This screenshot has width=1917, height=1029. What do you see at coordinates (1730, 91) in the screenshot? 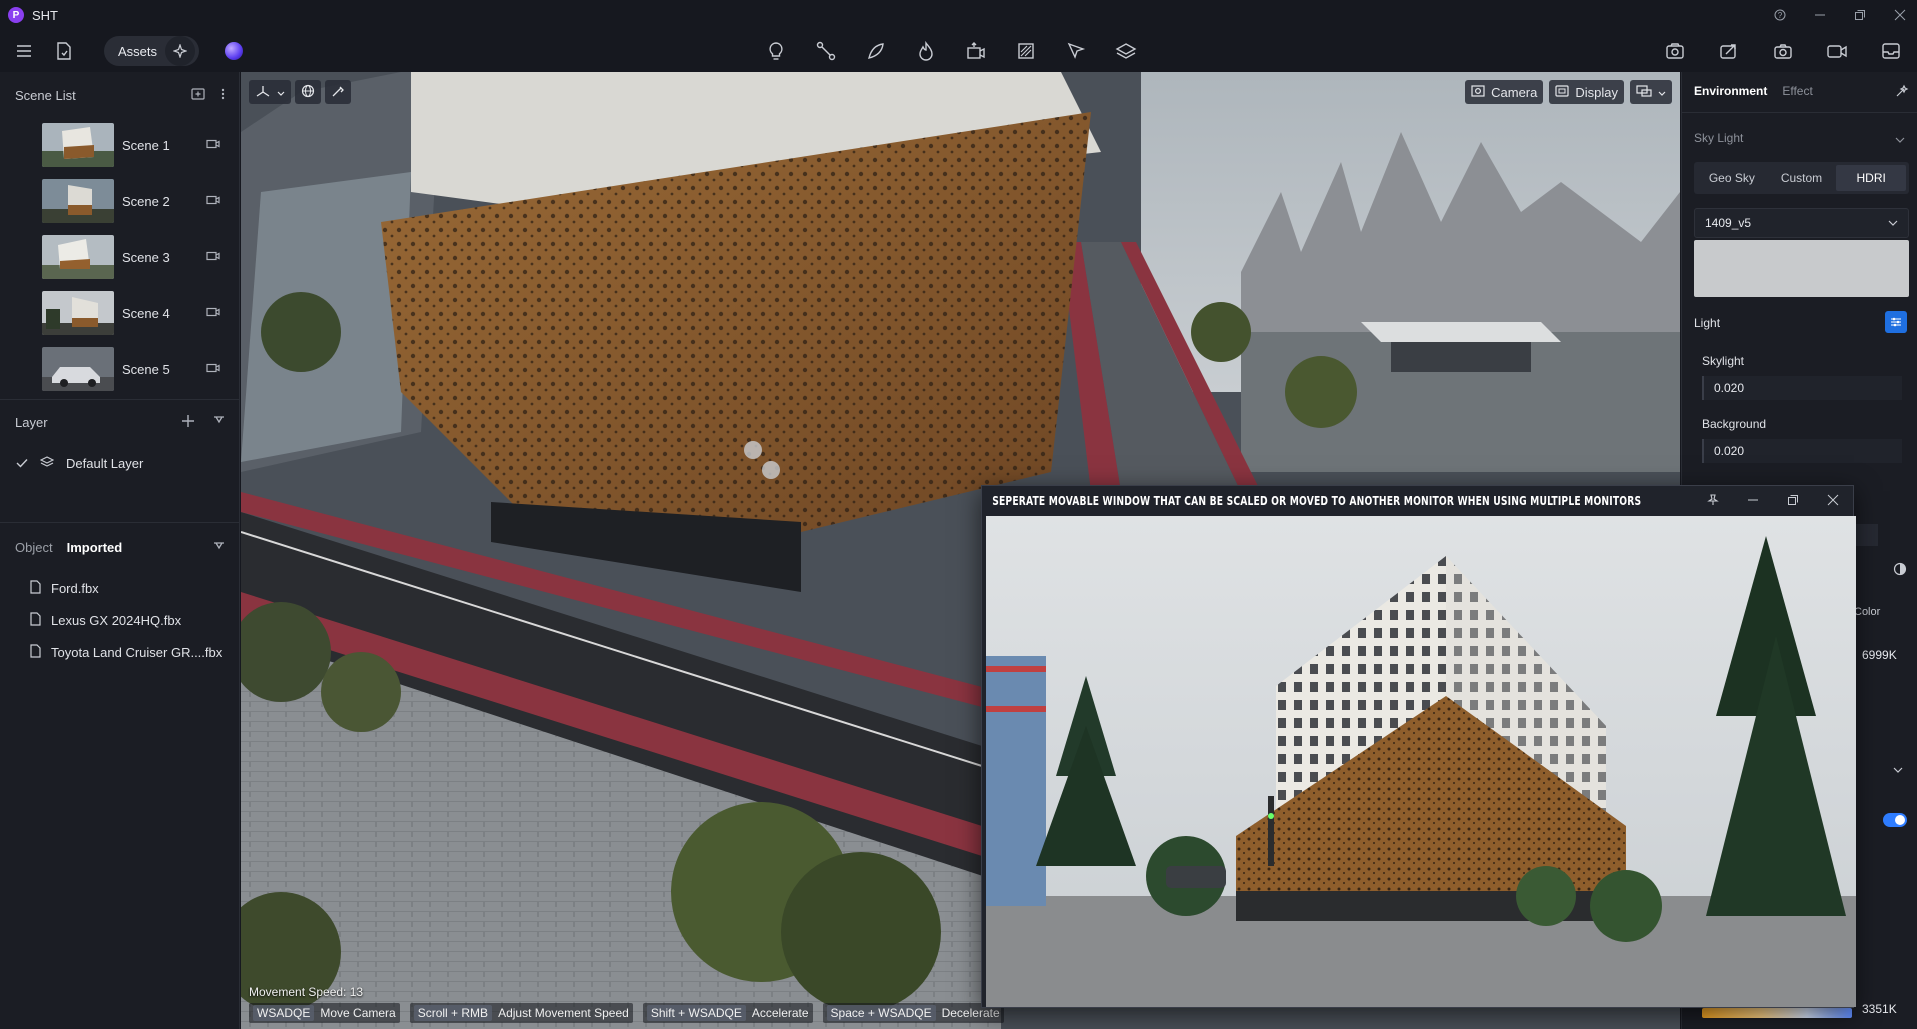
I see `tab-environment: Environment` at bounding box center [1730, 91].